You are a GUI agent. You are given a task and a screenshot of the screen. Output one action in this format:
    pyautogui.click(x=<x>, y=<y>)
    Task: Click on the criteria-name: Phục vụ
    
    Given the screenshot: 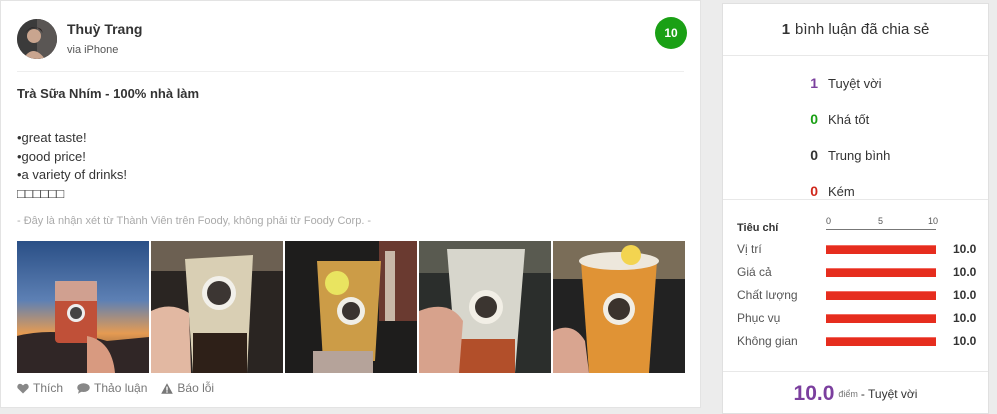 What is the action you would take?
    pyautogui.click(x=759, y=318)
    